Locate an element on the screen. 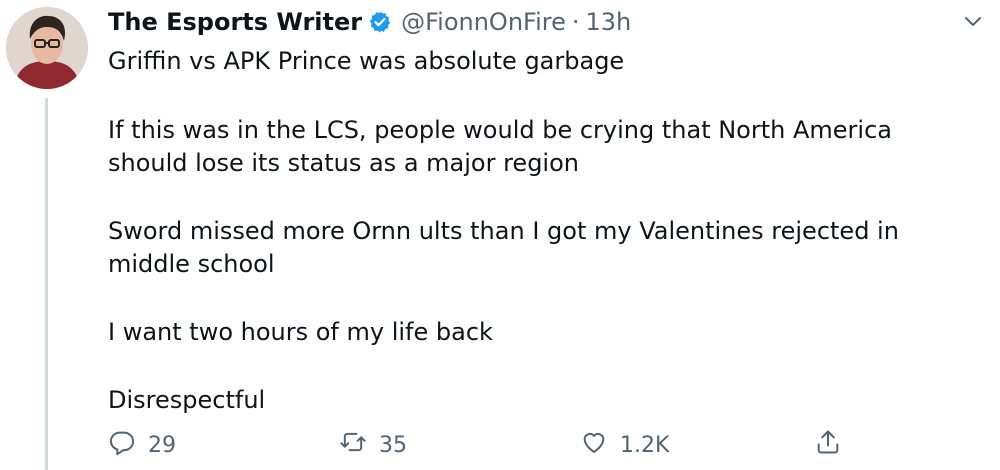  tweet-header: The Esports Writer @FionnOnFire · 13h is located at coordinates (369, 22).